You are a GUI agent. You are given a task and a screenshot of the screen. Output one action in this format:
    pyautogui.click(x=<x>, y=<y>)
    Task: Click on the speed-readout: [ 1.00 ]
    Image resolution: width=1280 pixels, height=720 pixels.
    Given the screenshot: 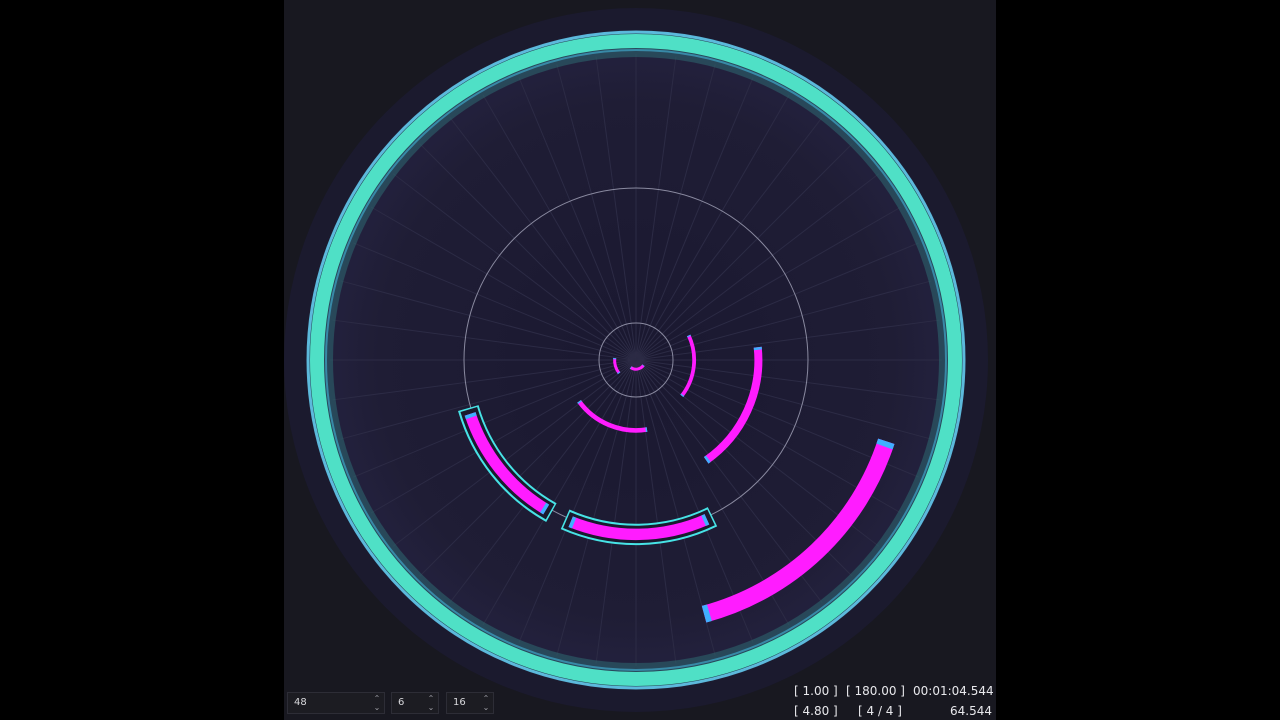 What is the action you would take?
    pyautogui.click(x=816, y=691)
    